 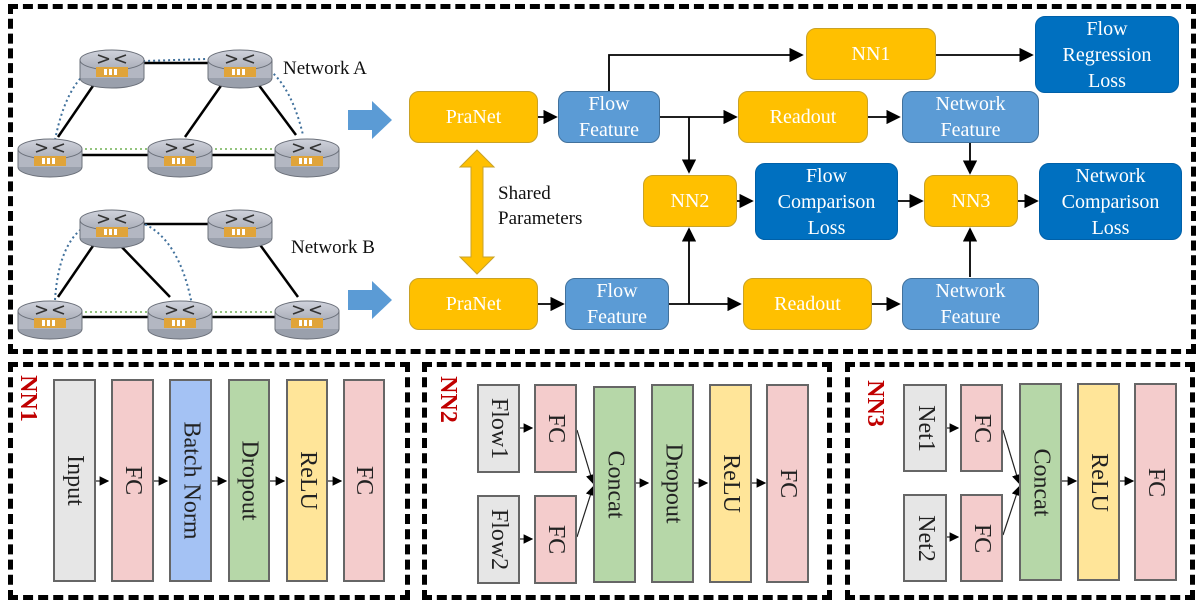 I want to click on nn3-layer-fc: FC, so click(x=1155, y=482).